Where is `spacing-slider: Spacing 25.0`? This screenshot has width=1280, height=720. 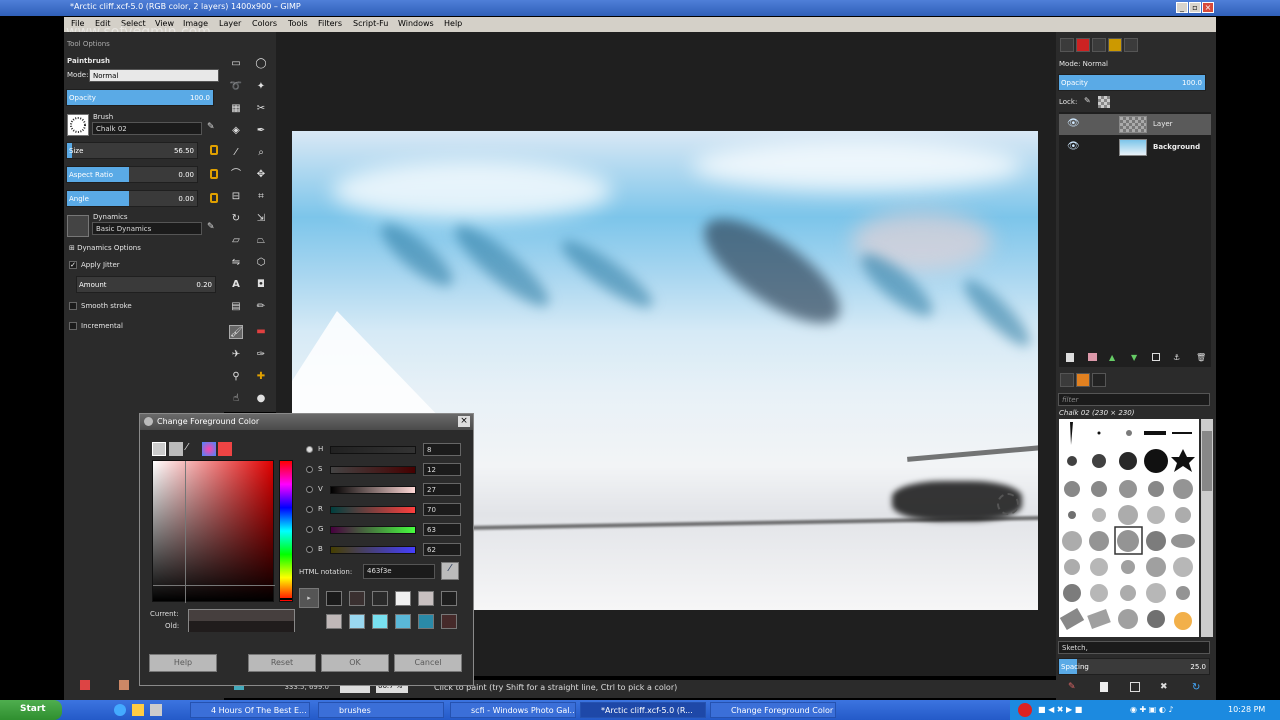
spacing-slider: Spacing 25.0 is located at coordinates (1134, 666).